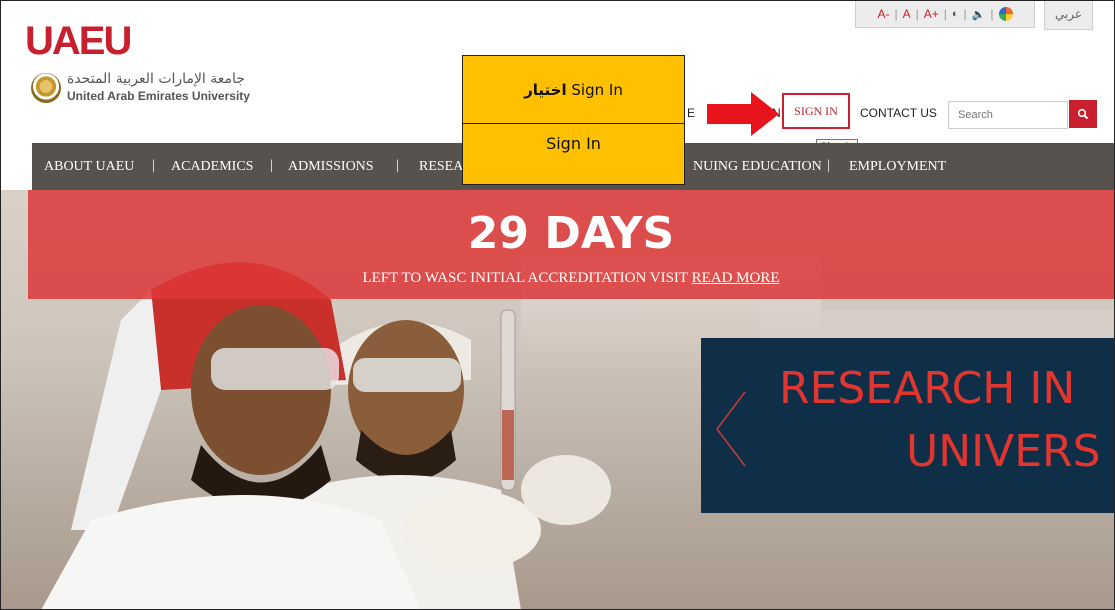 The width and height of the screenshot is (1115, 610). I want to click on search-icon, so click(1083, 114).